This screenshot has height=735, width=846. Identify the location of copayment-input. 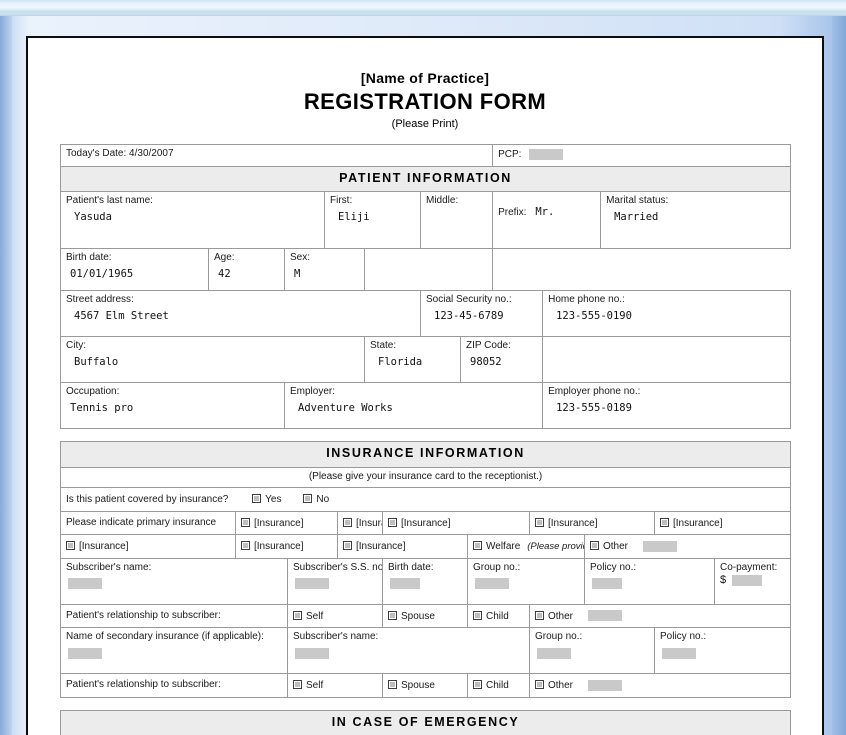
(747, 580).